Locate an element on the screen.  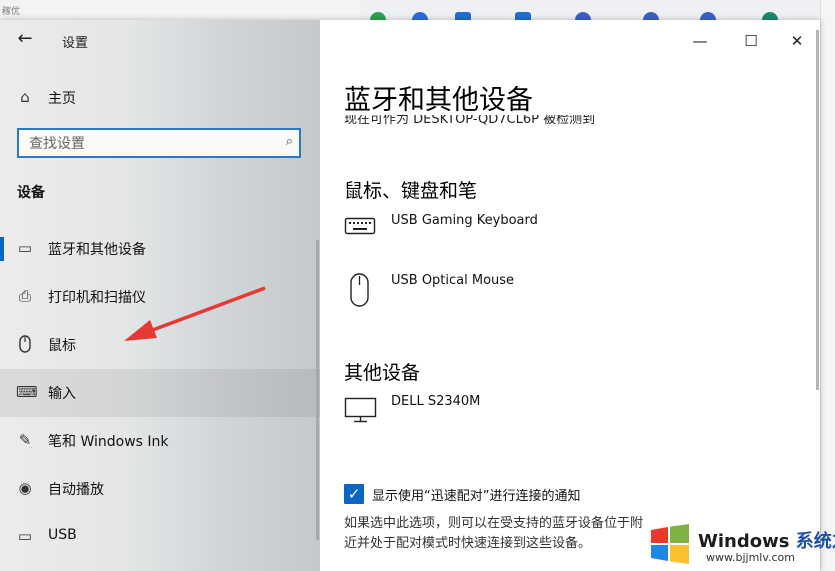
watermark-url: www.bjjmlv.com is located at coordinates (750, 557).